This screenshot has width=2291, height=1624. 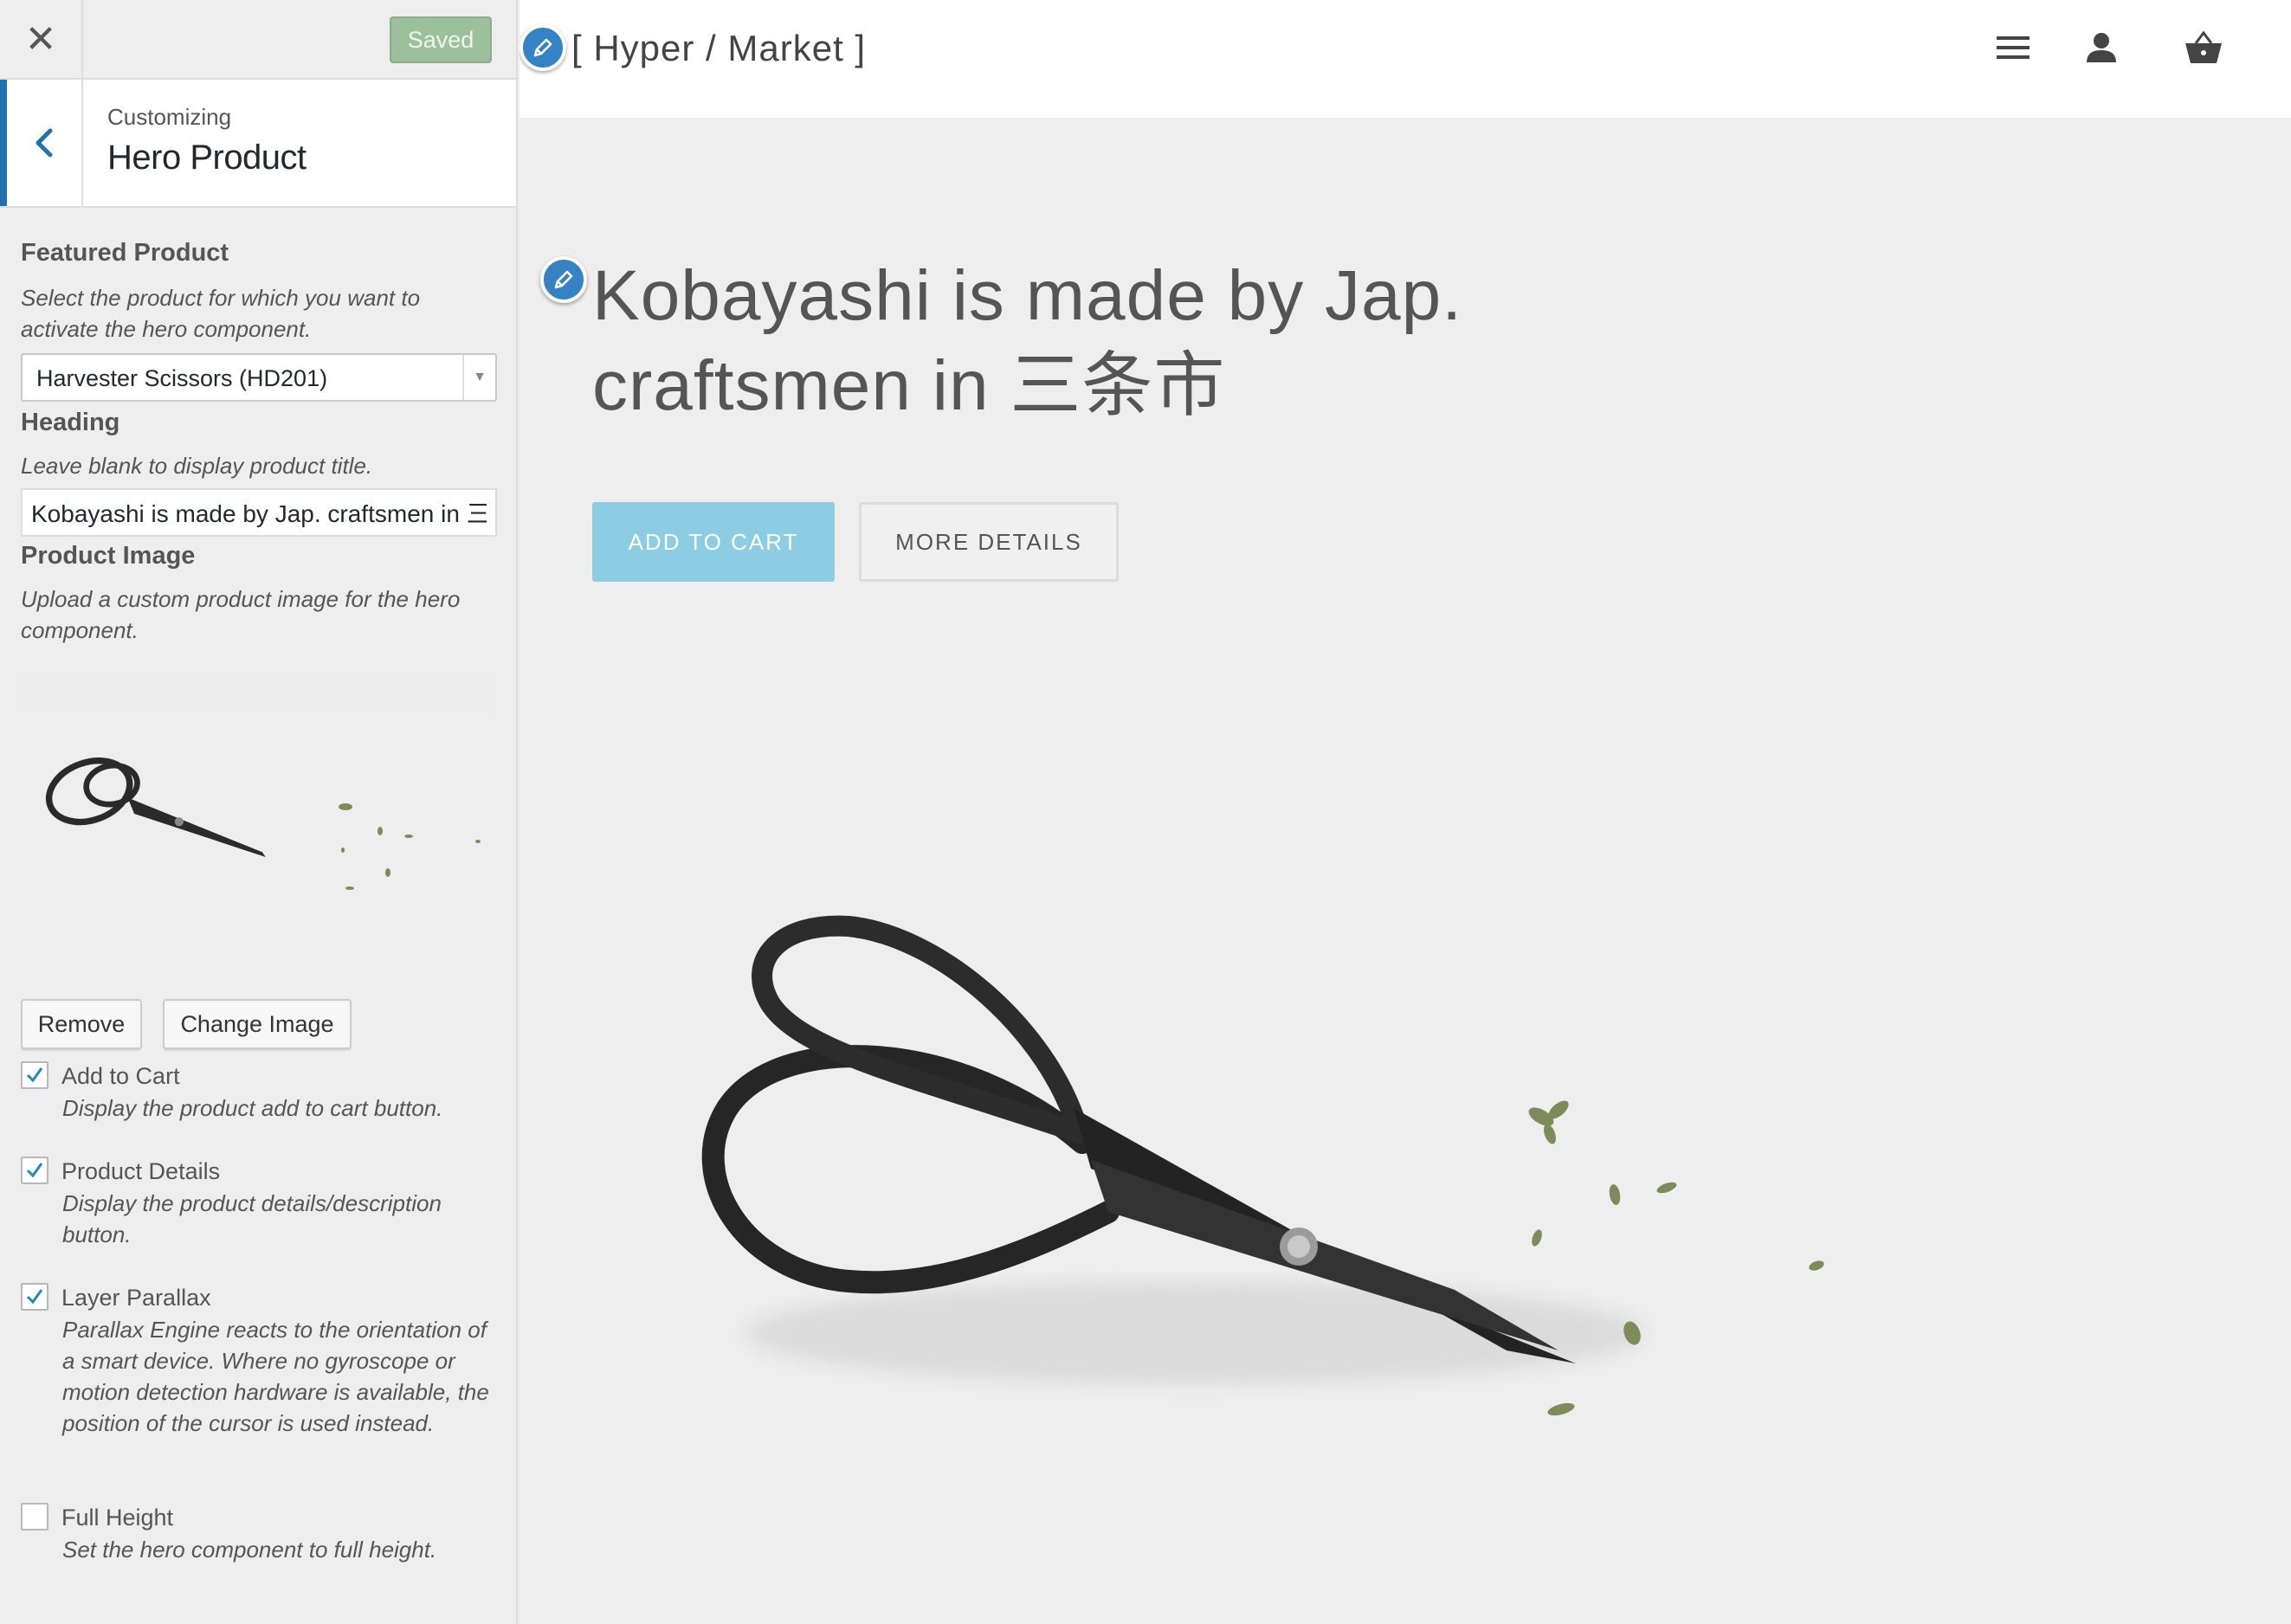 I want to click on section-header: Customizing Hero Product, so click(x=258, y=144).